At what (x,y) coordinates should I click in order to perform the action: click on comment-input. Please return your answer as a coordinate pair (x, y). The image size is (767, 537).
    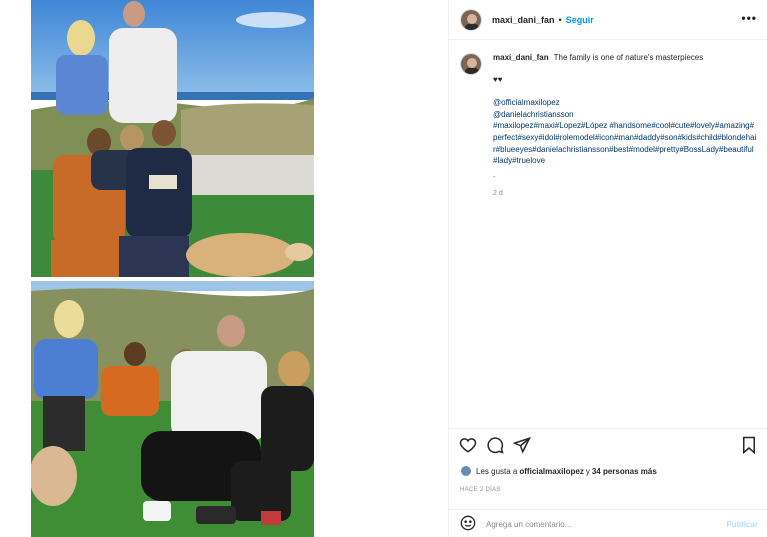
    Looking at the image, I should click on (596, 524).